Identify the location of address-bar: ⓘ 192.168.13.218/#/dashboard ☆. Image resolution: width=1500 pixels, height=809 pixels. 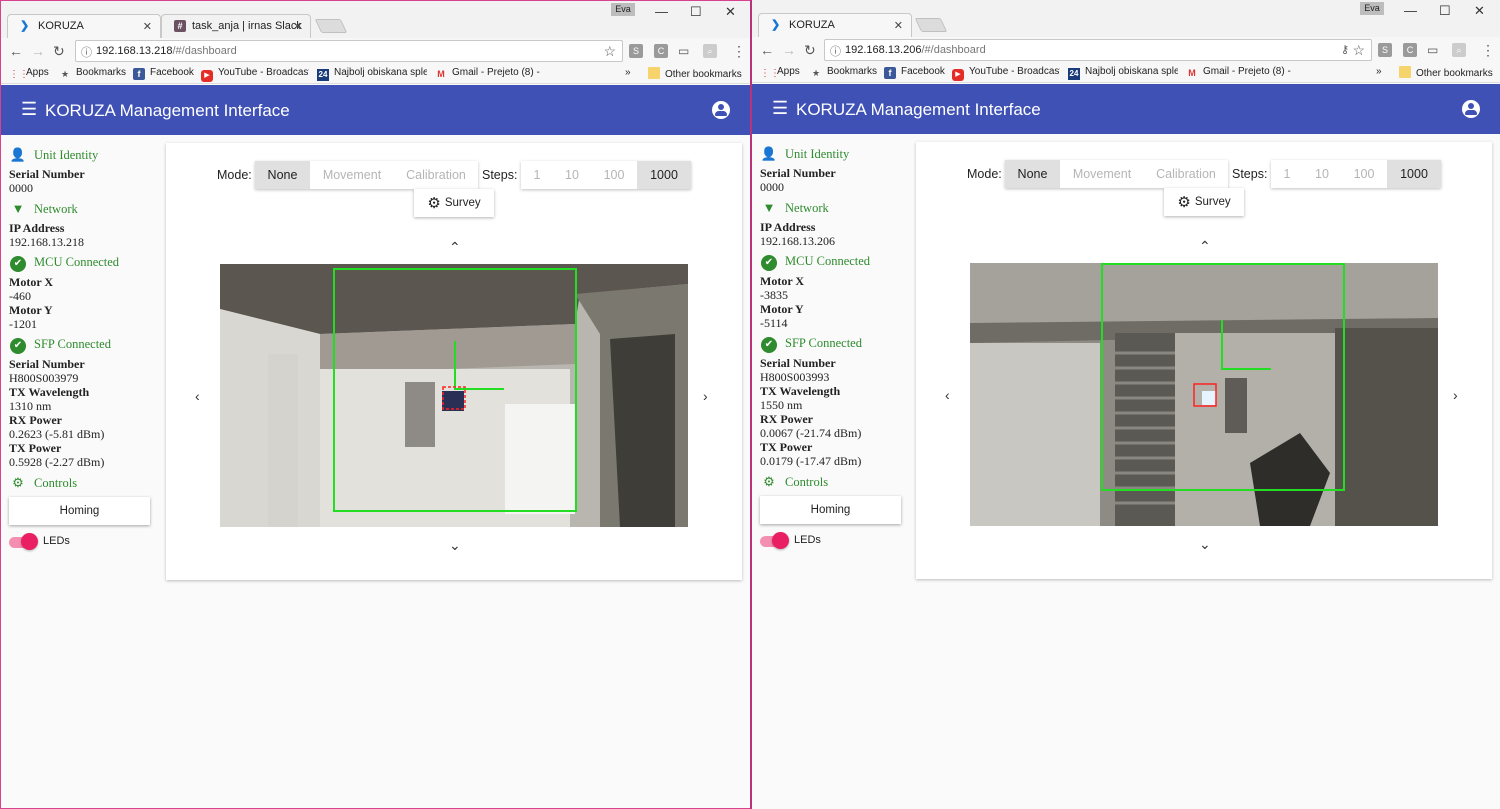
(349, 51).